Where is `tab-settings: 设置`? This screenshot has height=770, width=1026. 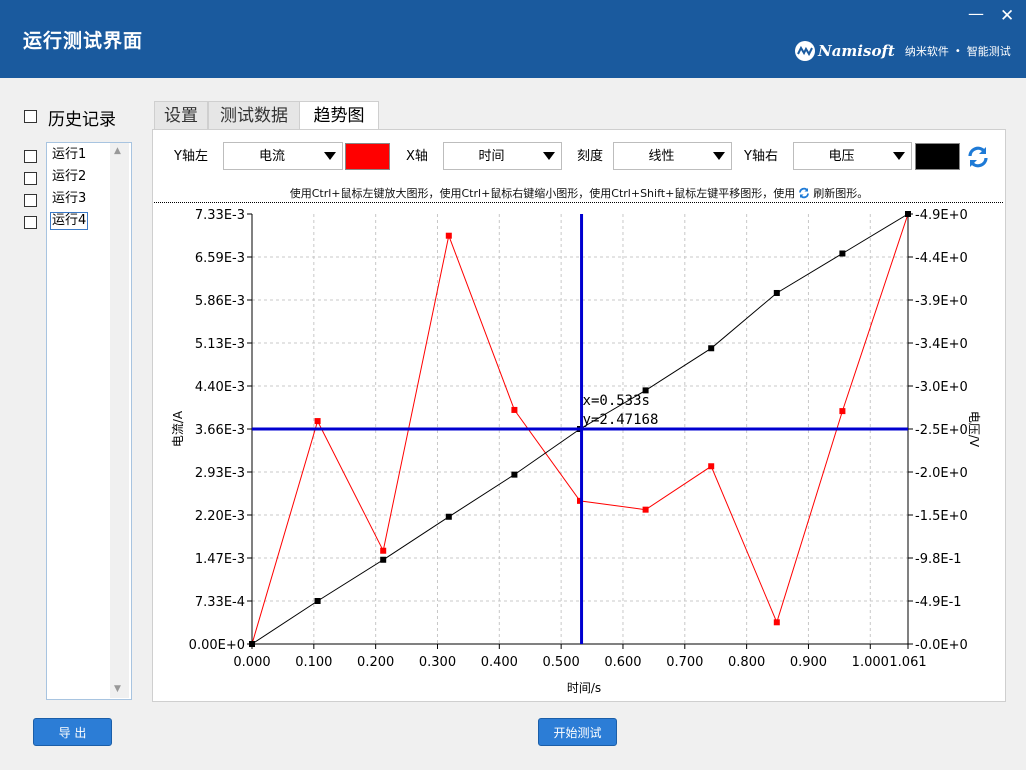
tab-settings: 设置 is located at coordinates (181, 115).